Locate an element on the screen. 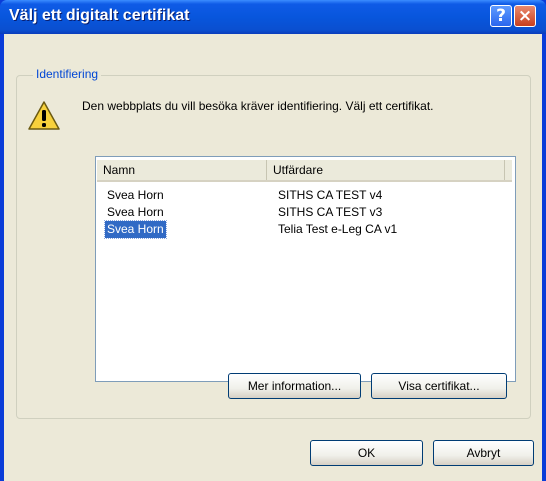 This screenshot has width=546, height=481. certificate-row: Svea Horn SITHS CA TEST v3 is located at coordinates (304, 212).